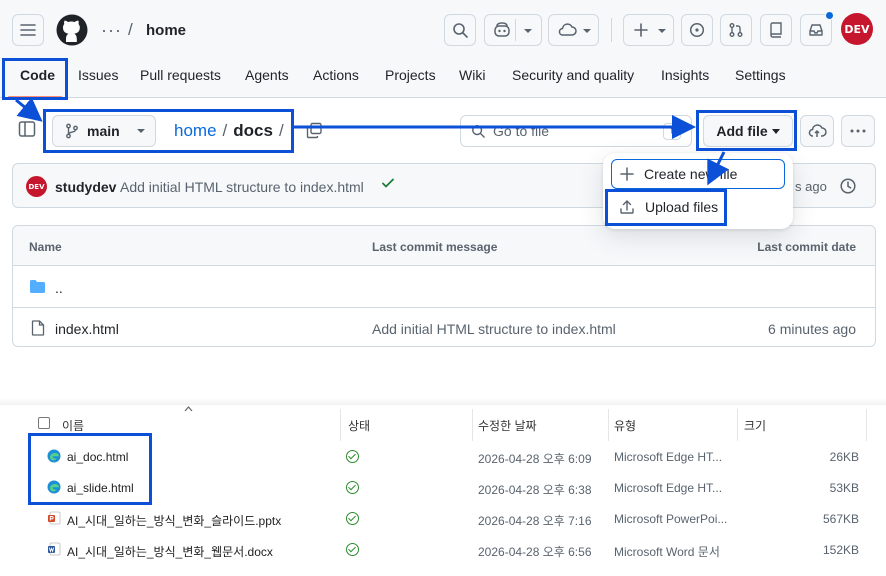  I want to click on column-size: 크기, so click(755, 425).